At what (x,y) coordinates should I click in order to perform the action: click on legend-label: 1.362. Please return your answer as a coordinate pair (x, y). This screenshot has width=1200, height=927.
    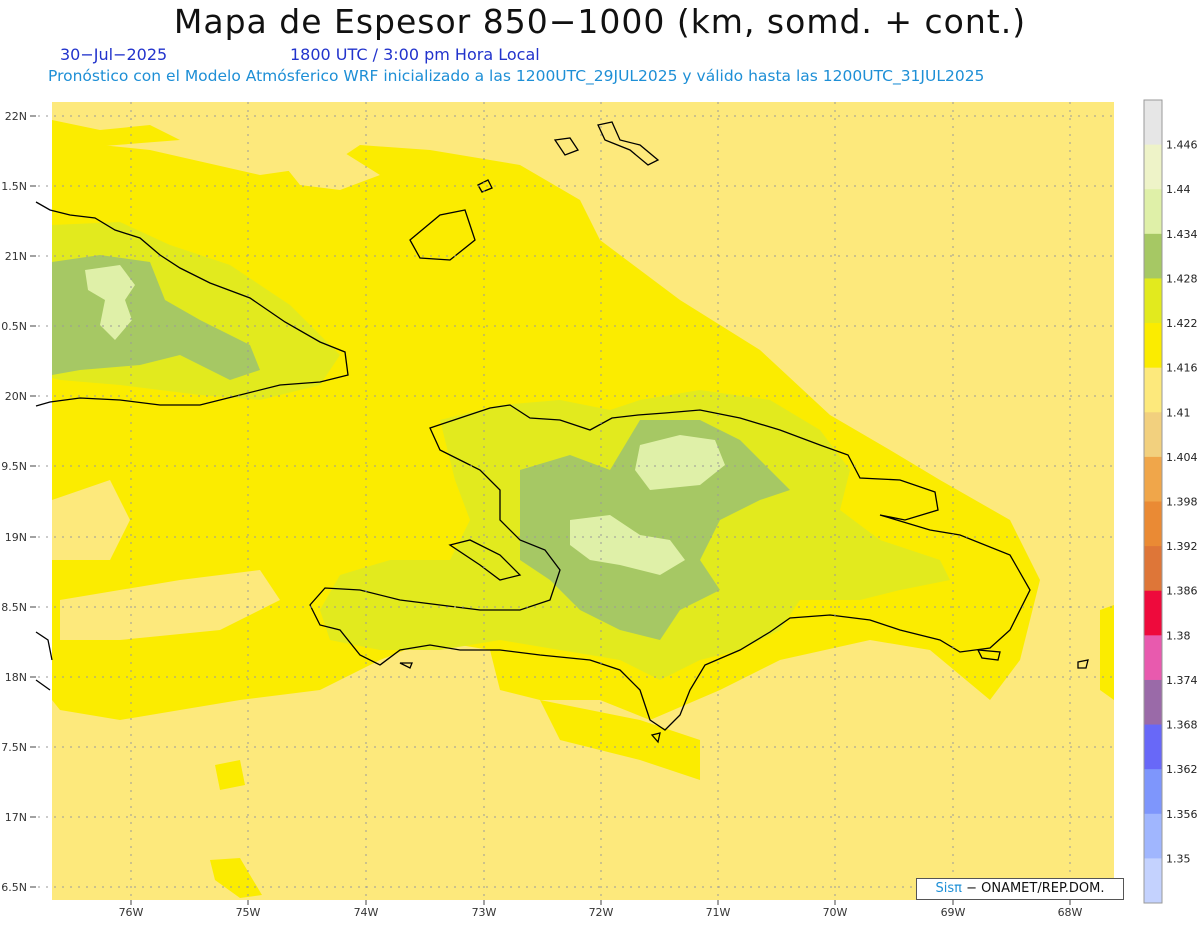
    Looking at the image, I should click on (1182, 769).